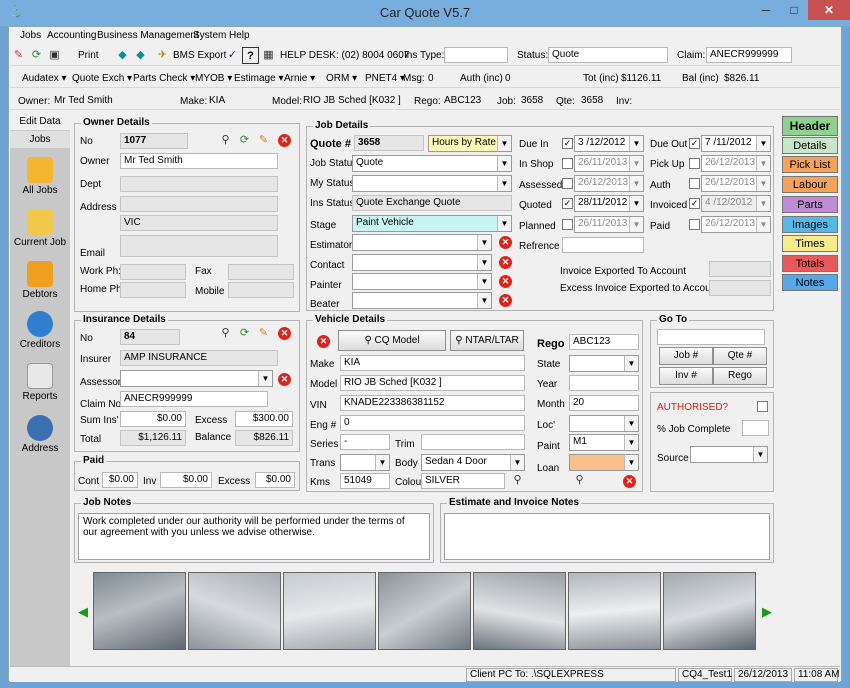  I want to click on vehicle-rego-field: ABC123, so click(604, 342).